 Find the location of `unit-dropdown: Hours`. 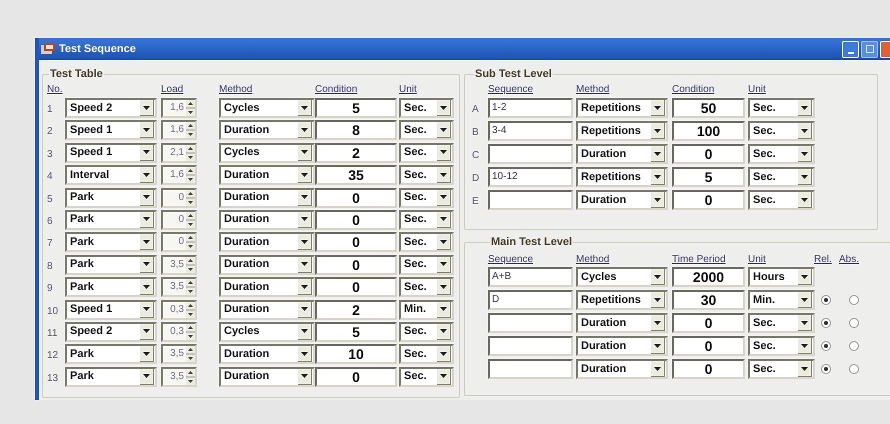

unit-dropdown: Hours is located at coordinates (781, 277).